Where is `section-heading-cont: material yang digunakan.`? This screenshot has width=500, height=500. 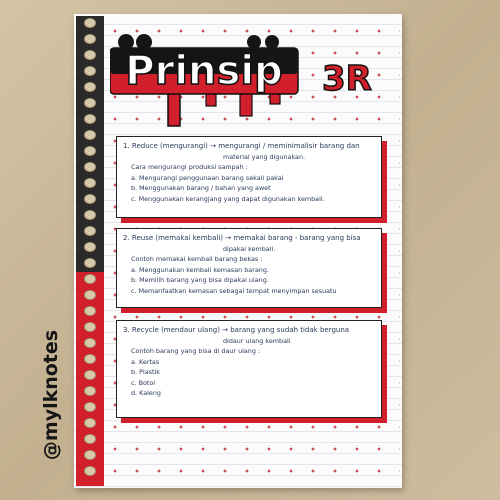 section-heading-cont: material yang digunakan. is located at coordinates (264, 156).